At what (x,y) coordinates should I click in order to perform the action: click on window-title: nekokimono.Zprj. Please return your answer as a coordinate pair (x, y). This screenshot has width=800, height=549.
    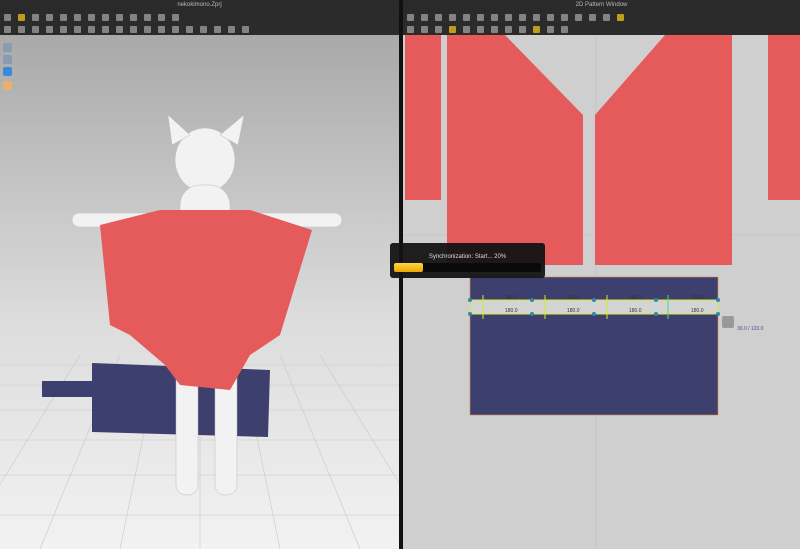
    Looking at the image, I should click on (199, 5).